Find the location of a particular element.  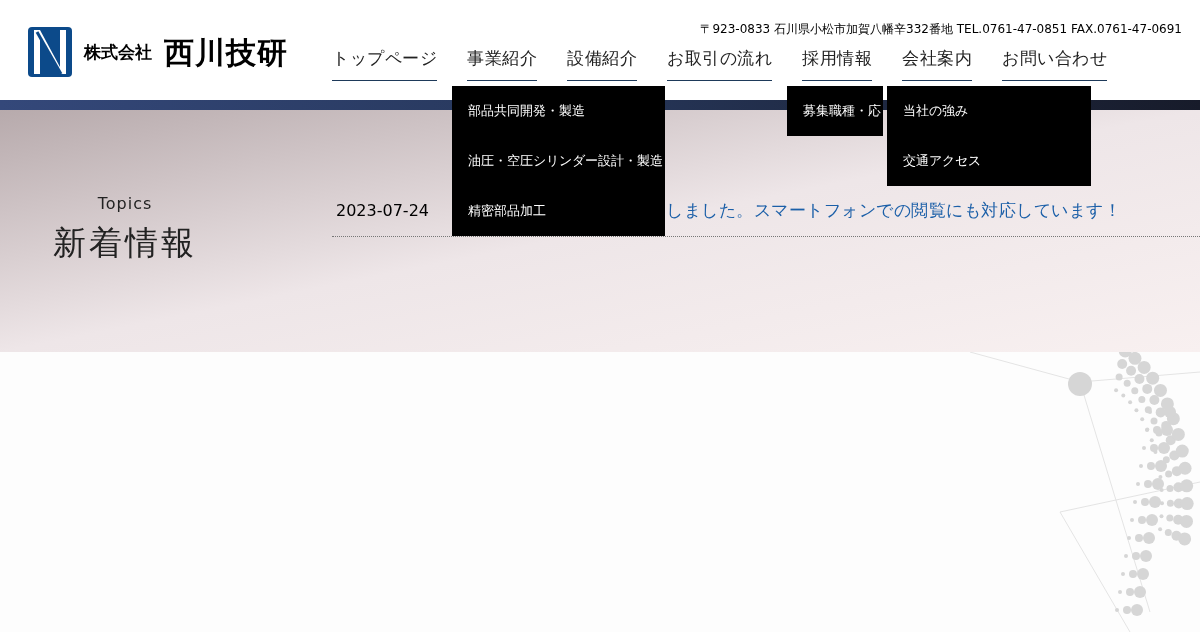

dropdown-item: 油圧・空圧シリンダー設計・製造 is located at coordinates (558, 160).